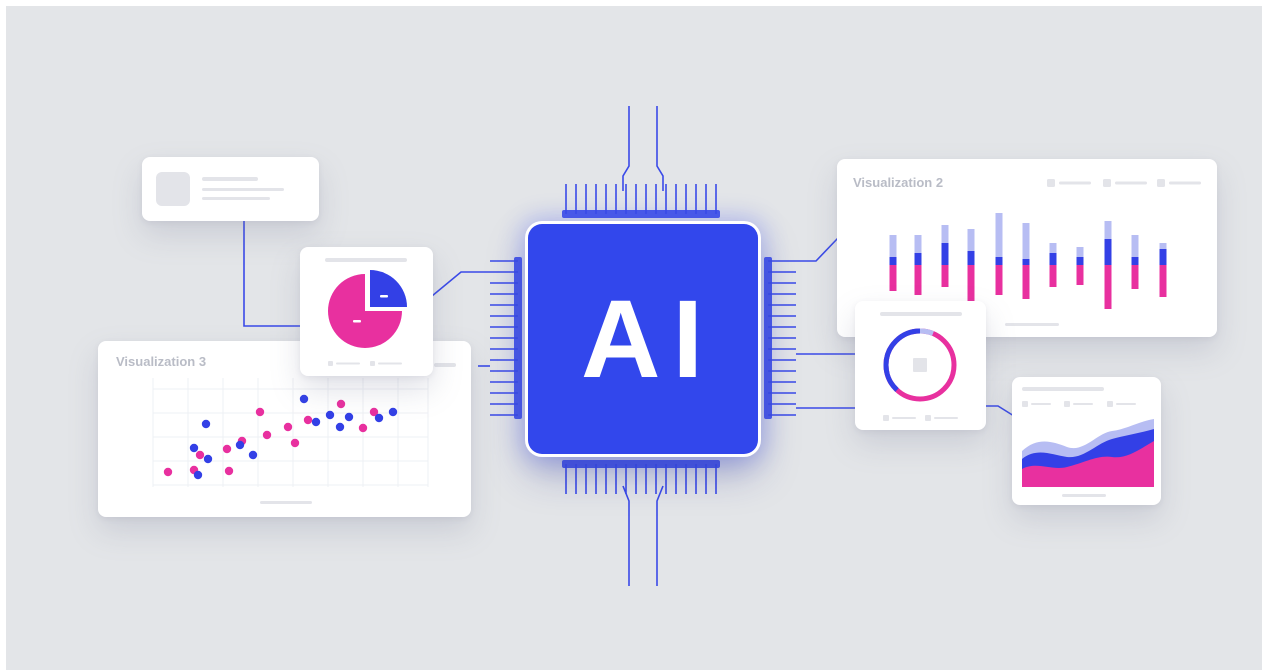 This screenshot has width=1262, height=670. What do you see at coordinates (173, 189) in the screenshot?
I see `avatar-placeholder-icon` at bounding box center [173, 189].